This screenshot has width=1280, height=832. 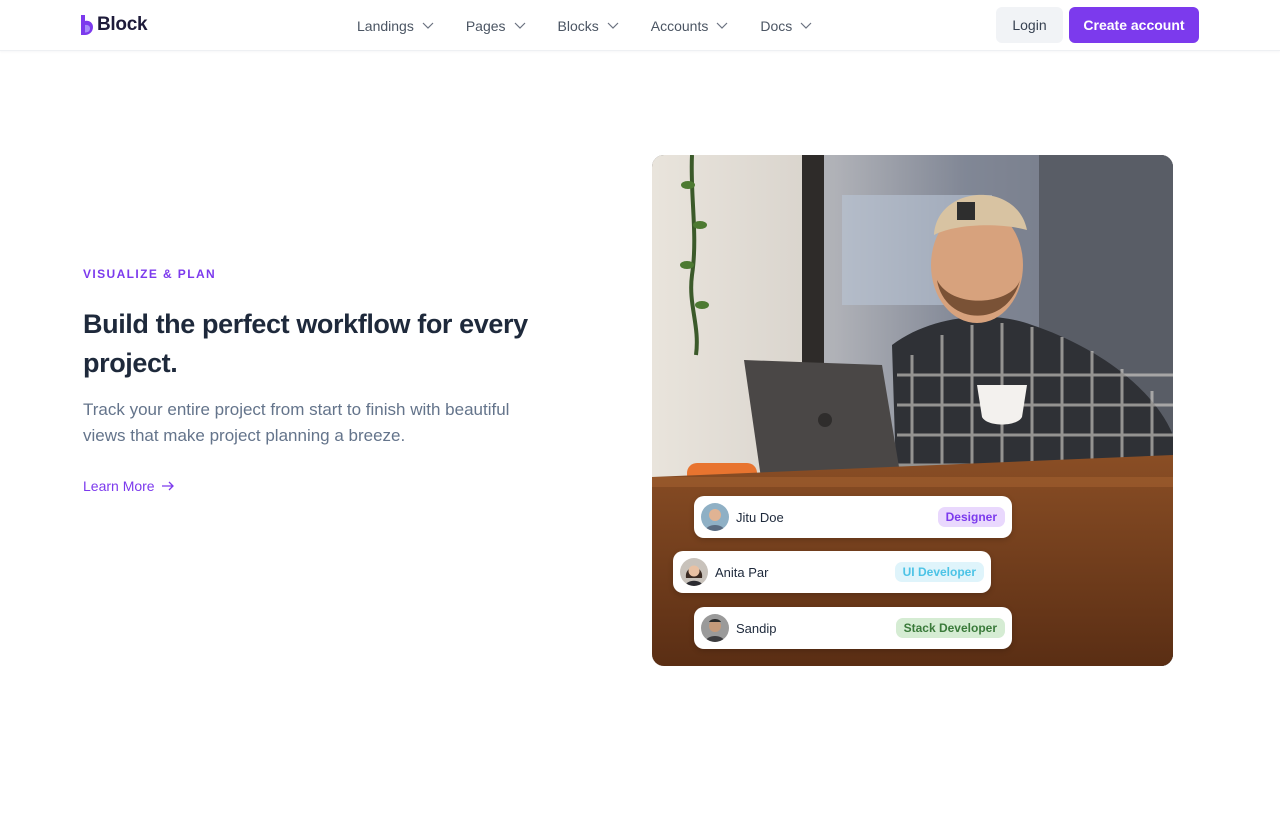 I want to click on nav-item-docs: Docs, so click(x=786, y=26).